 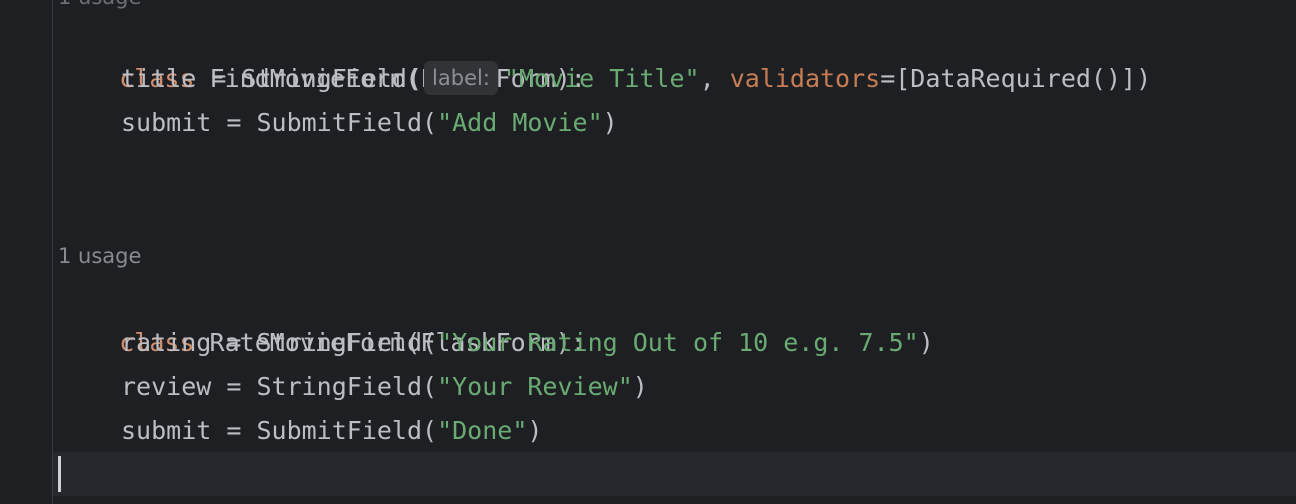 What do you see at coordinates (59, 474) in the screenshot?
I see `text-caret` at bounding box center [59, 474].